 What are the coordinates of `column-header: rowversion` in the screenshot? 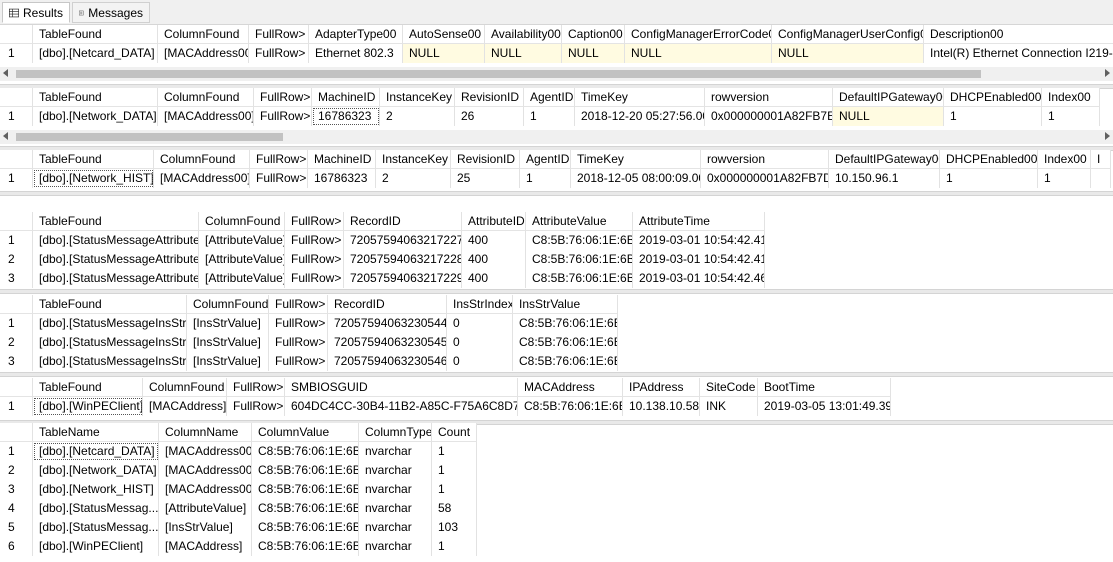 It's located at (769, 97).